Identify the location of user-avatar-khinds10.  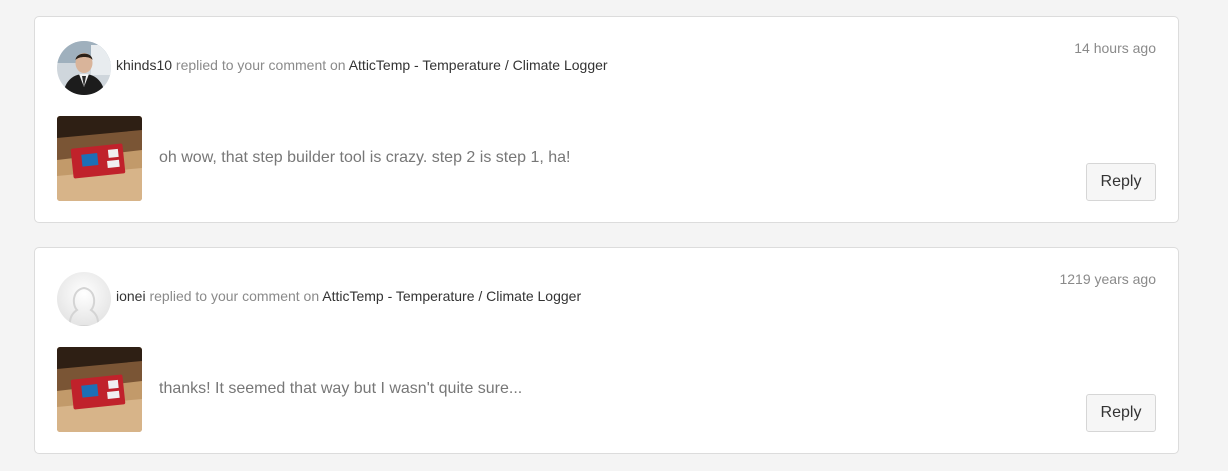
(84, 68).